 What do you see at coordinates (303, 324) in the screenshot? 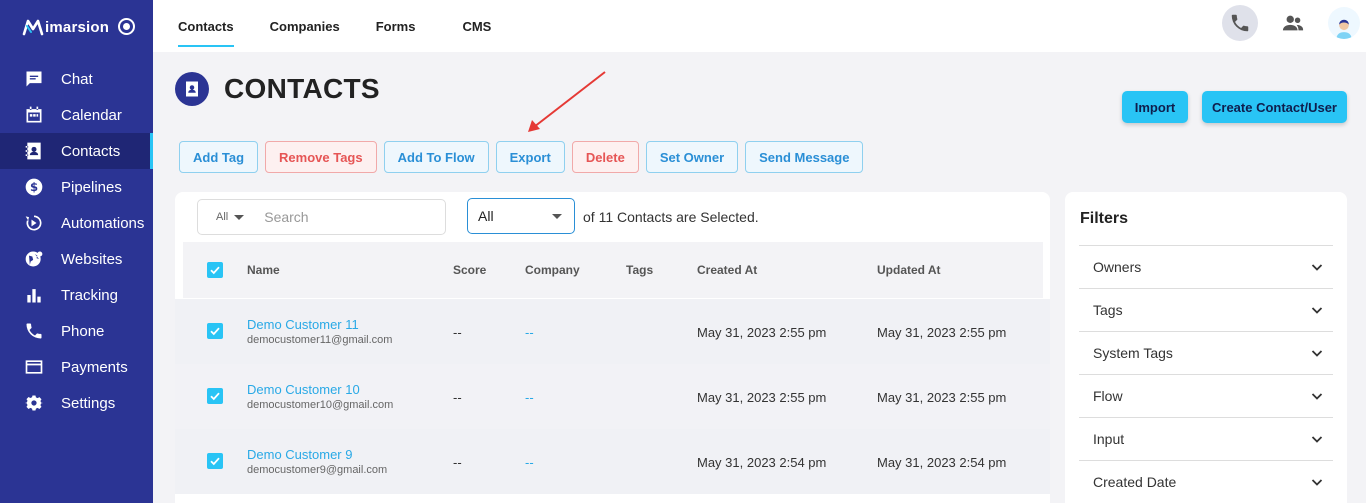
I see `contact-name-link: Demo Customer 11` at bounding box center [303, 324].